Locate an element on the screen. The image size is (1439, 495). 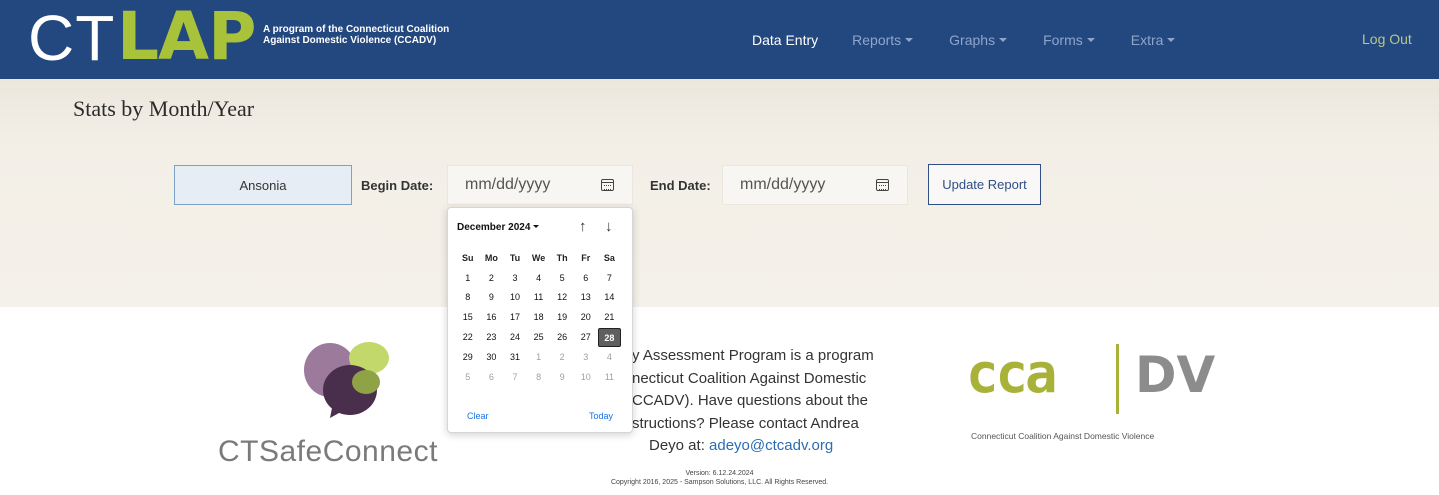
day-cell: 14 is located at coordinates (610, 297).